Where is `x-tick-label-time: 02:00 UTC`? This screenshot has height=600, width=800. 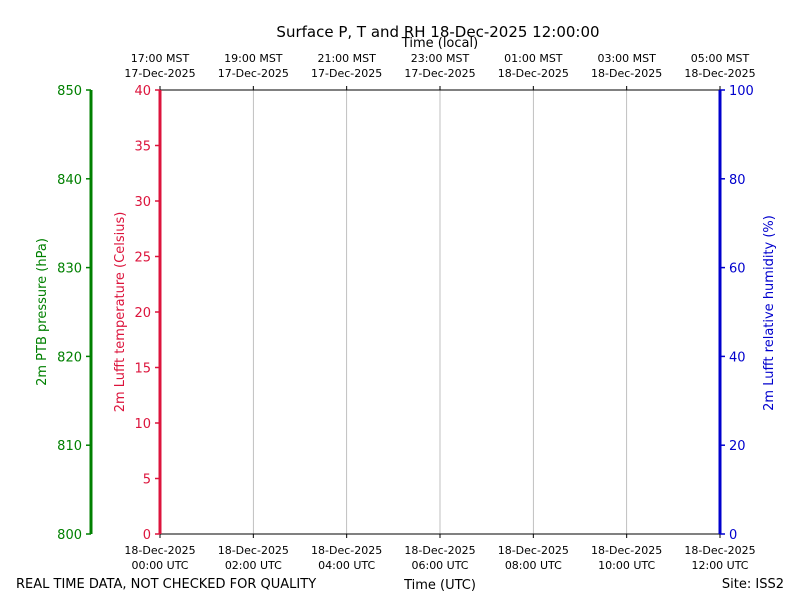 x-tick-label-time: 02:00 UTC is located at coordinates (253, 565).